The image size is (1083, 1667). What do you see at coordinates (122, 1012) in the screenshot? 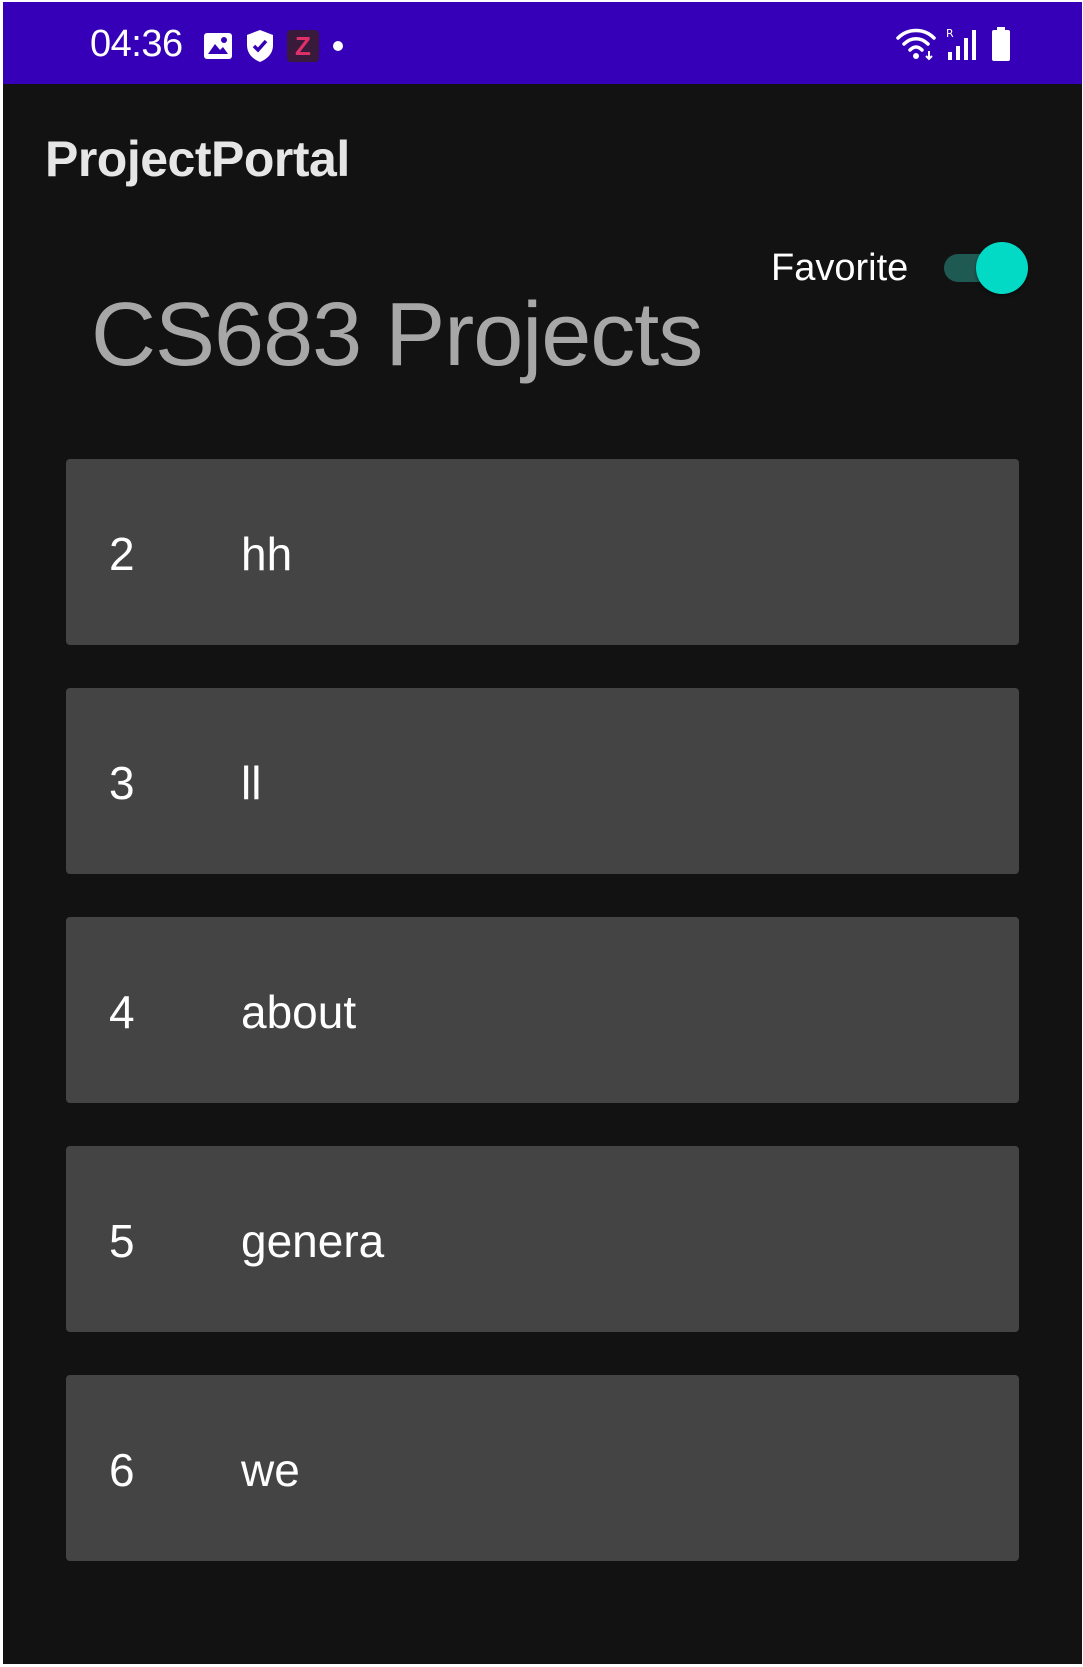
I see `project-id: 4` at bounding box center [122, 1012].